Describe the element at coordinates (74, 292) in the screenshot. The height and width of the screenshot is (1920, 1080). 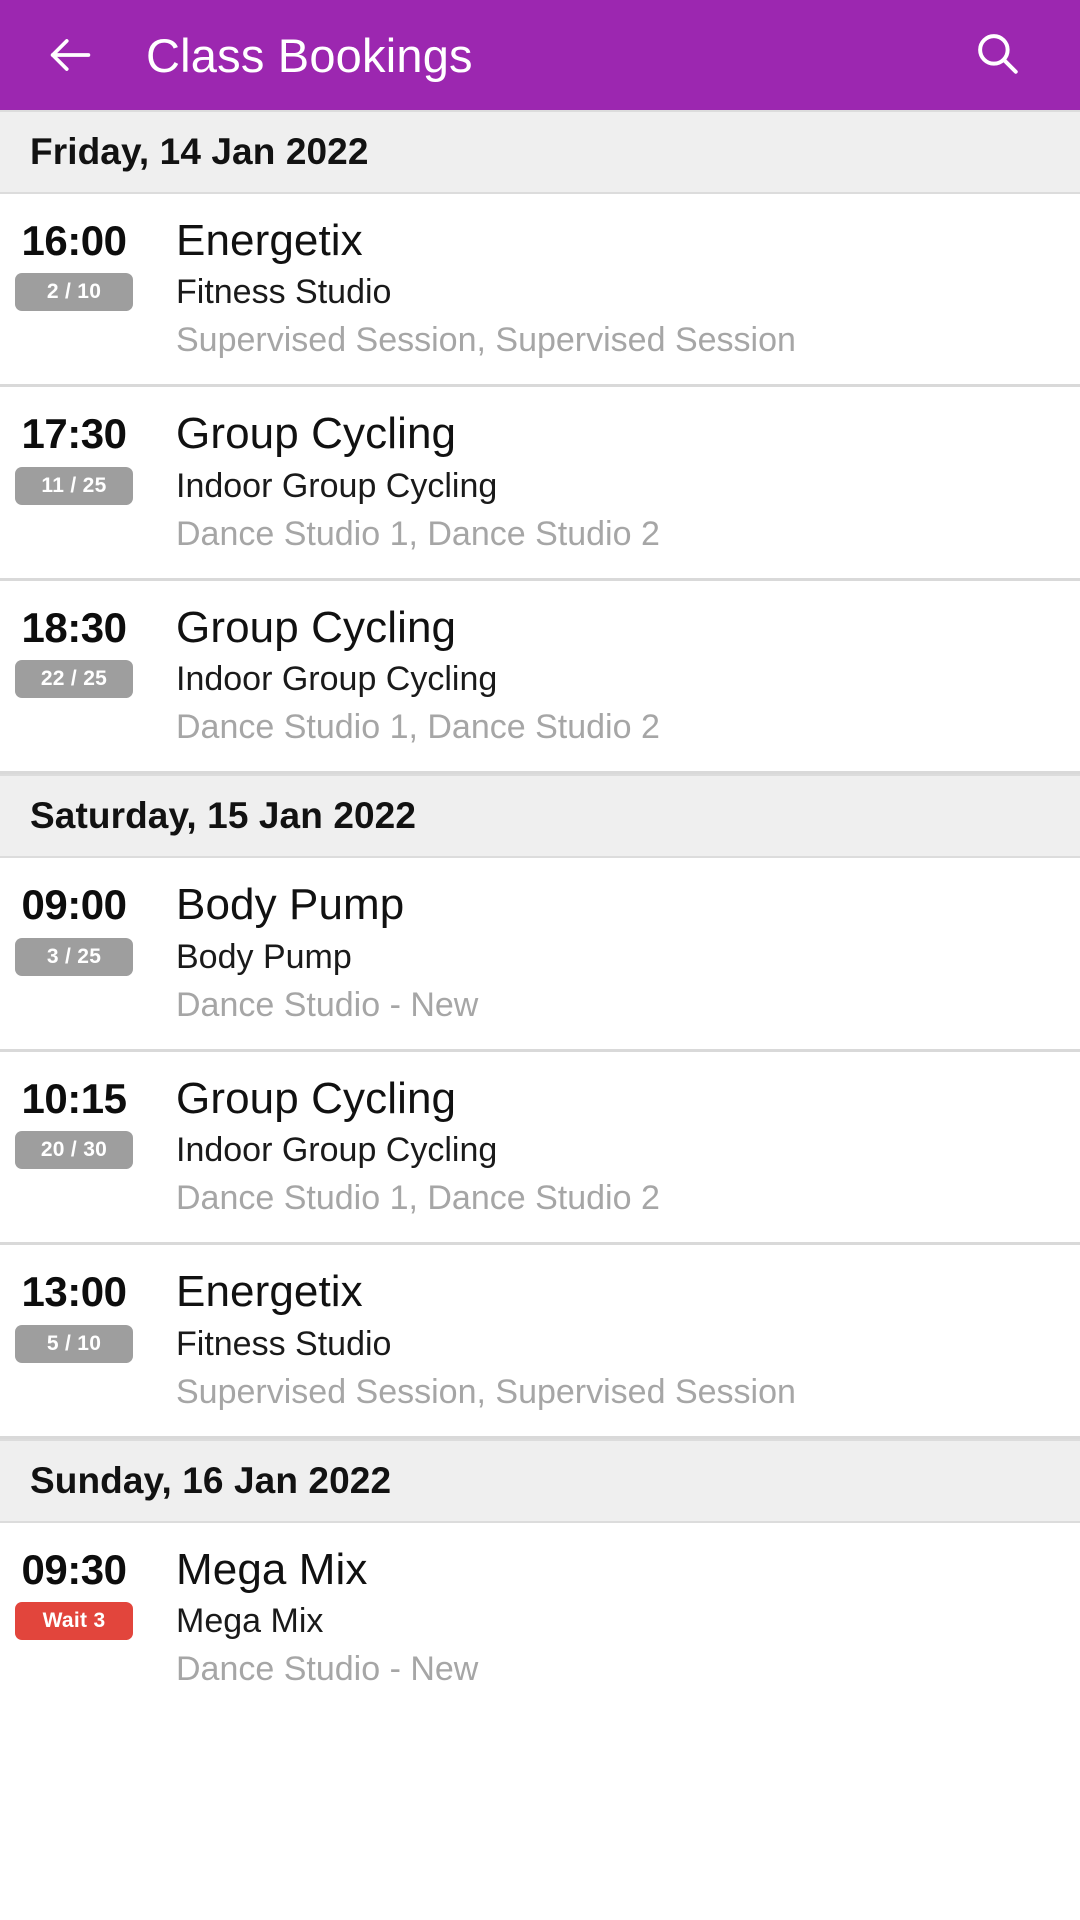
I see `capacity-badge: 2 / 10` at that location.